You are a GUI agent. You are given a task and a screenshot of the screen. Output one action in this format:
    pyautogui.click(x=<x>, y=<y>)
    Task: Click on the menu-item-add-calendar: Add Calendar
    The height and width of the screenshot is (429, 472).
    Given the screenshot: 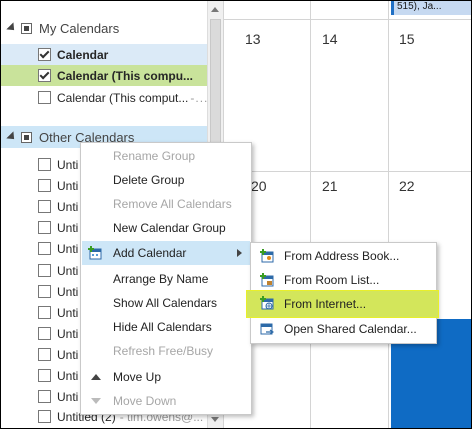 What is the action you would take?
    pyautogui.click(x=166, y=253)
    